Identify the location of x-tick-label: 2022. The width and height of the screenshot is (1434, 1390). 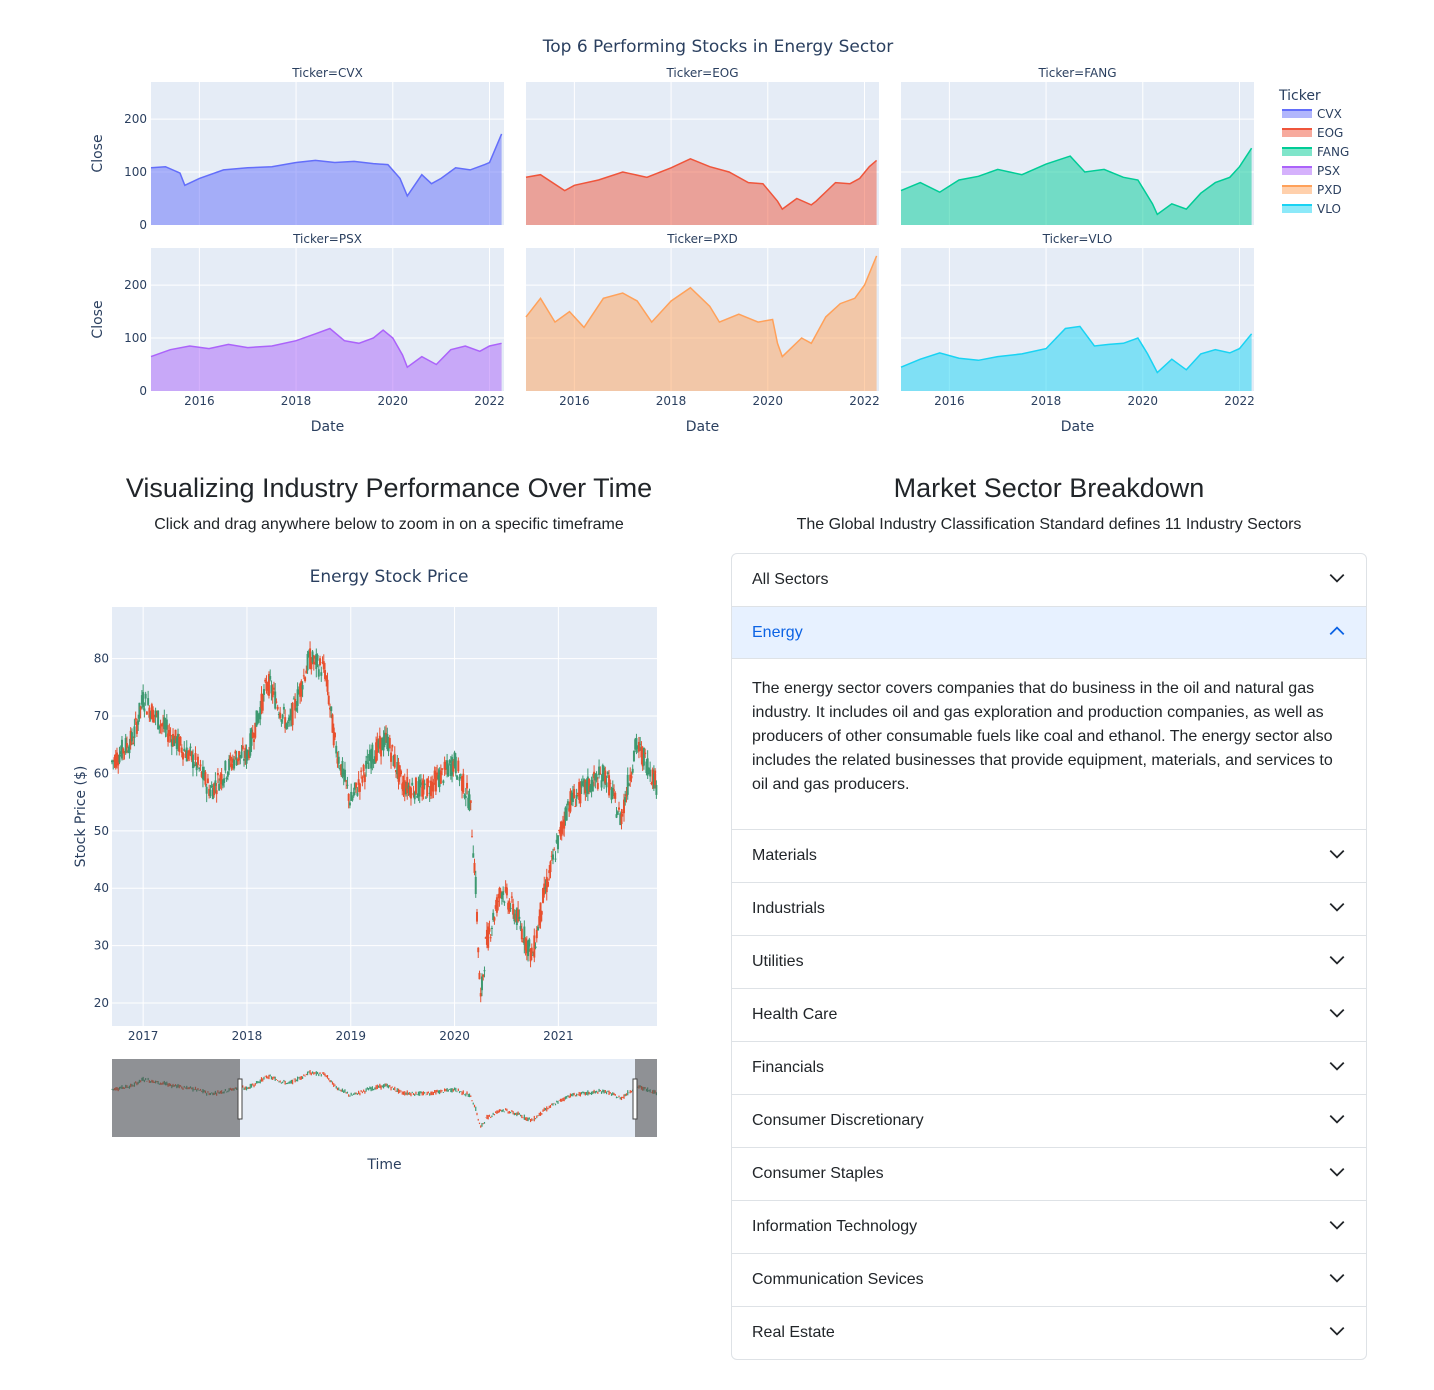
(864, 401).